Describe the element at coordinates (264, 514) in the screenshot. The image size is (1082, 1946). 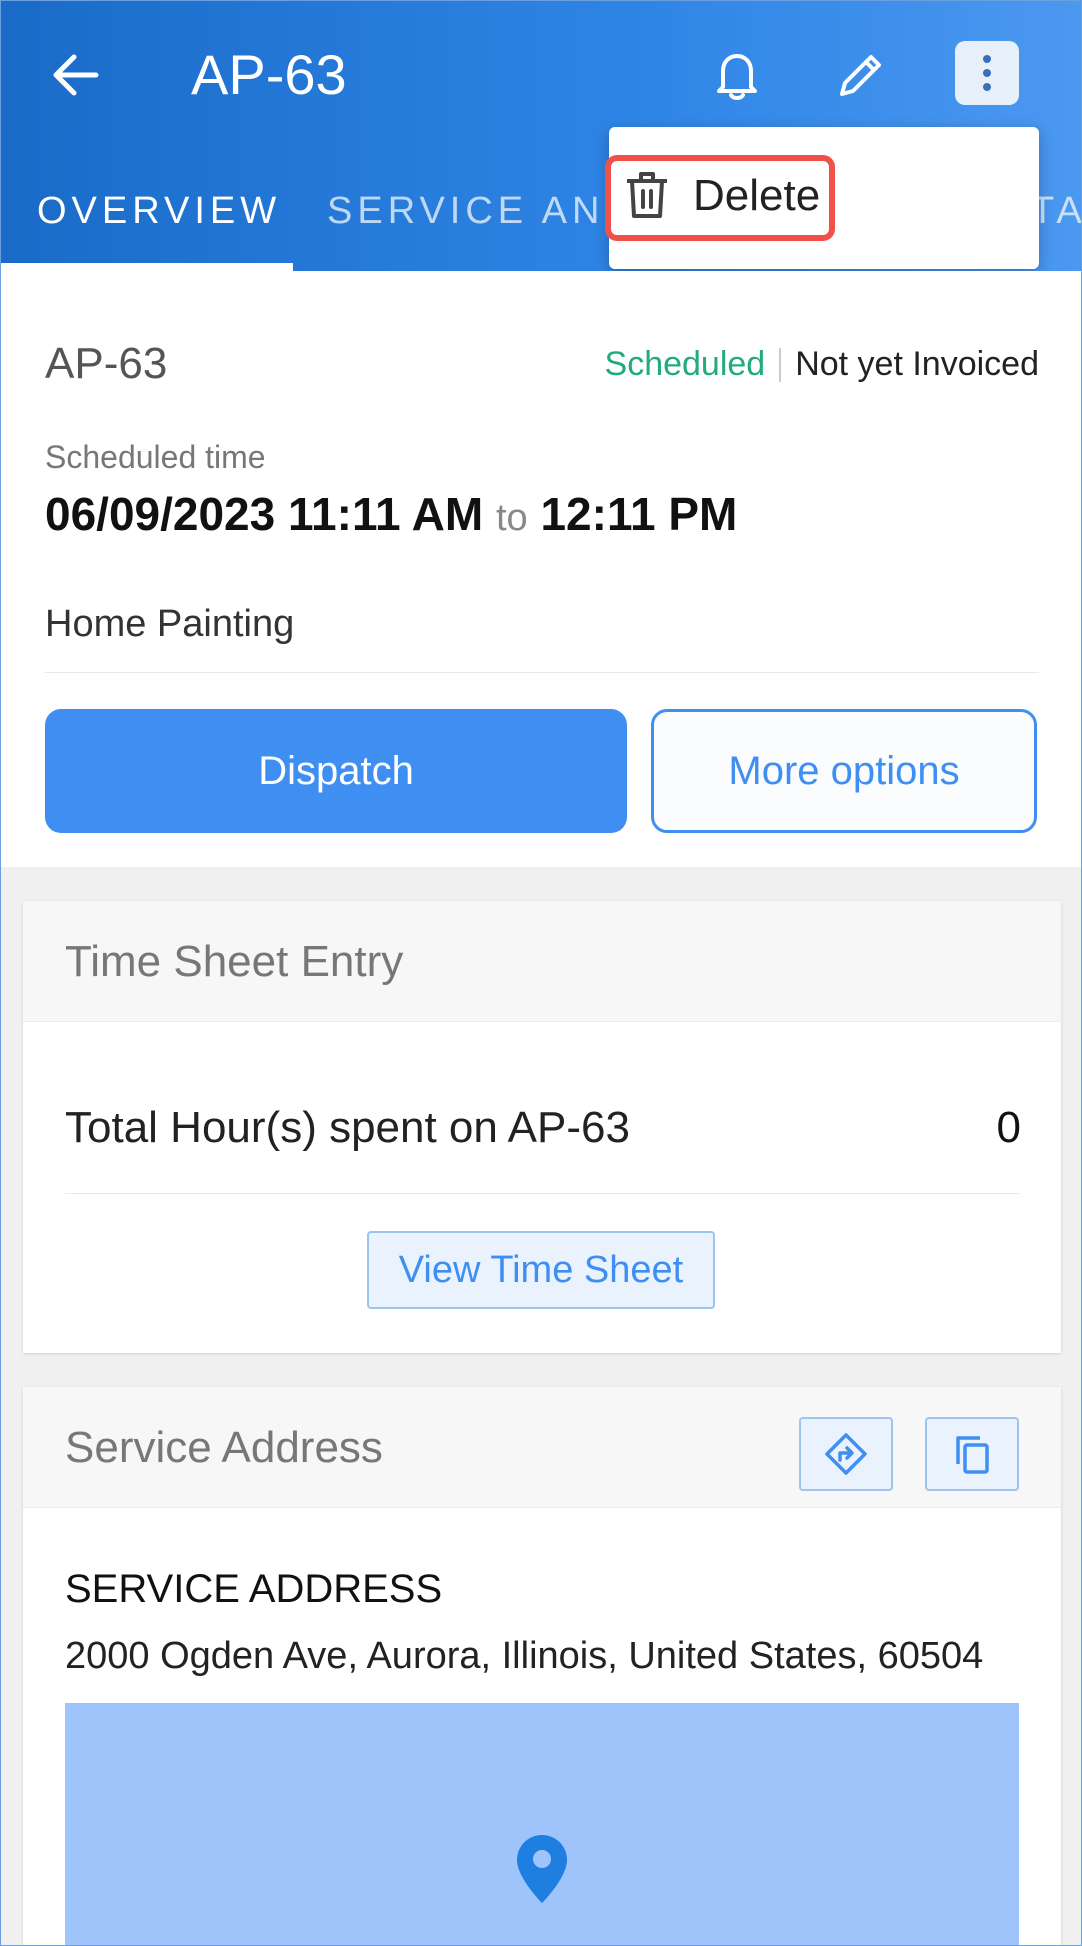
I see `start-time: 06/09/2023 11:11 AM` at that location.